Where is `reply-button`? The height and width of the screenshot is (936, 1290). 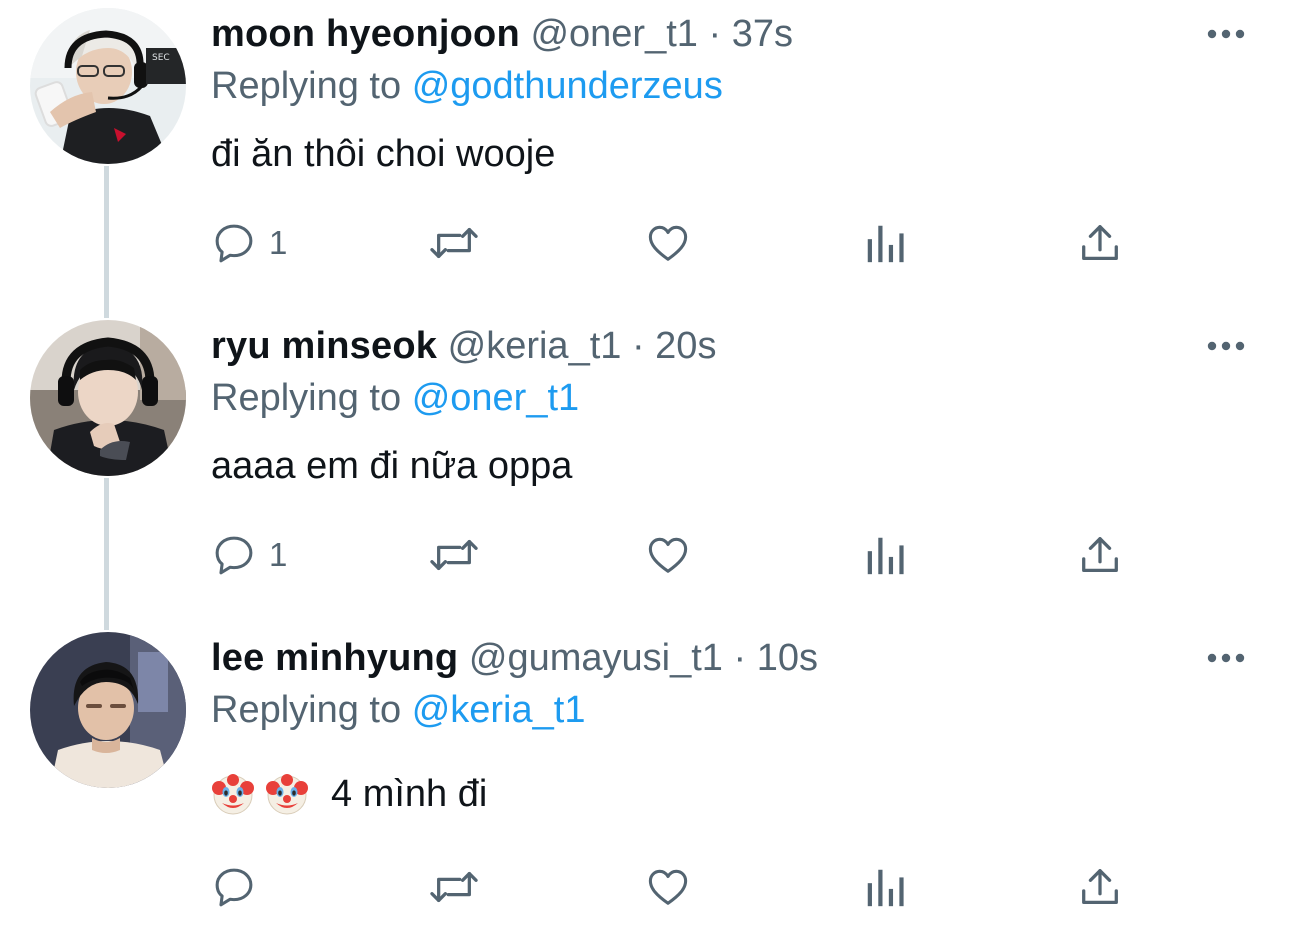 reply-button is located at coordinates (240, 887).